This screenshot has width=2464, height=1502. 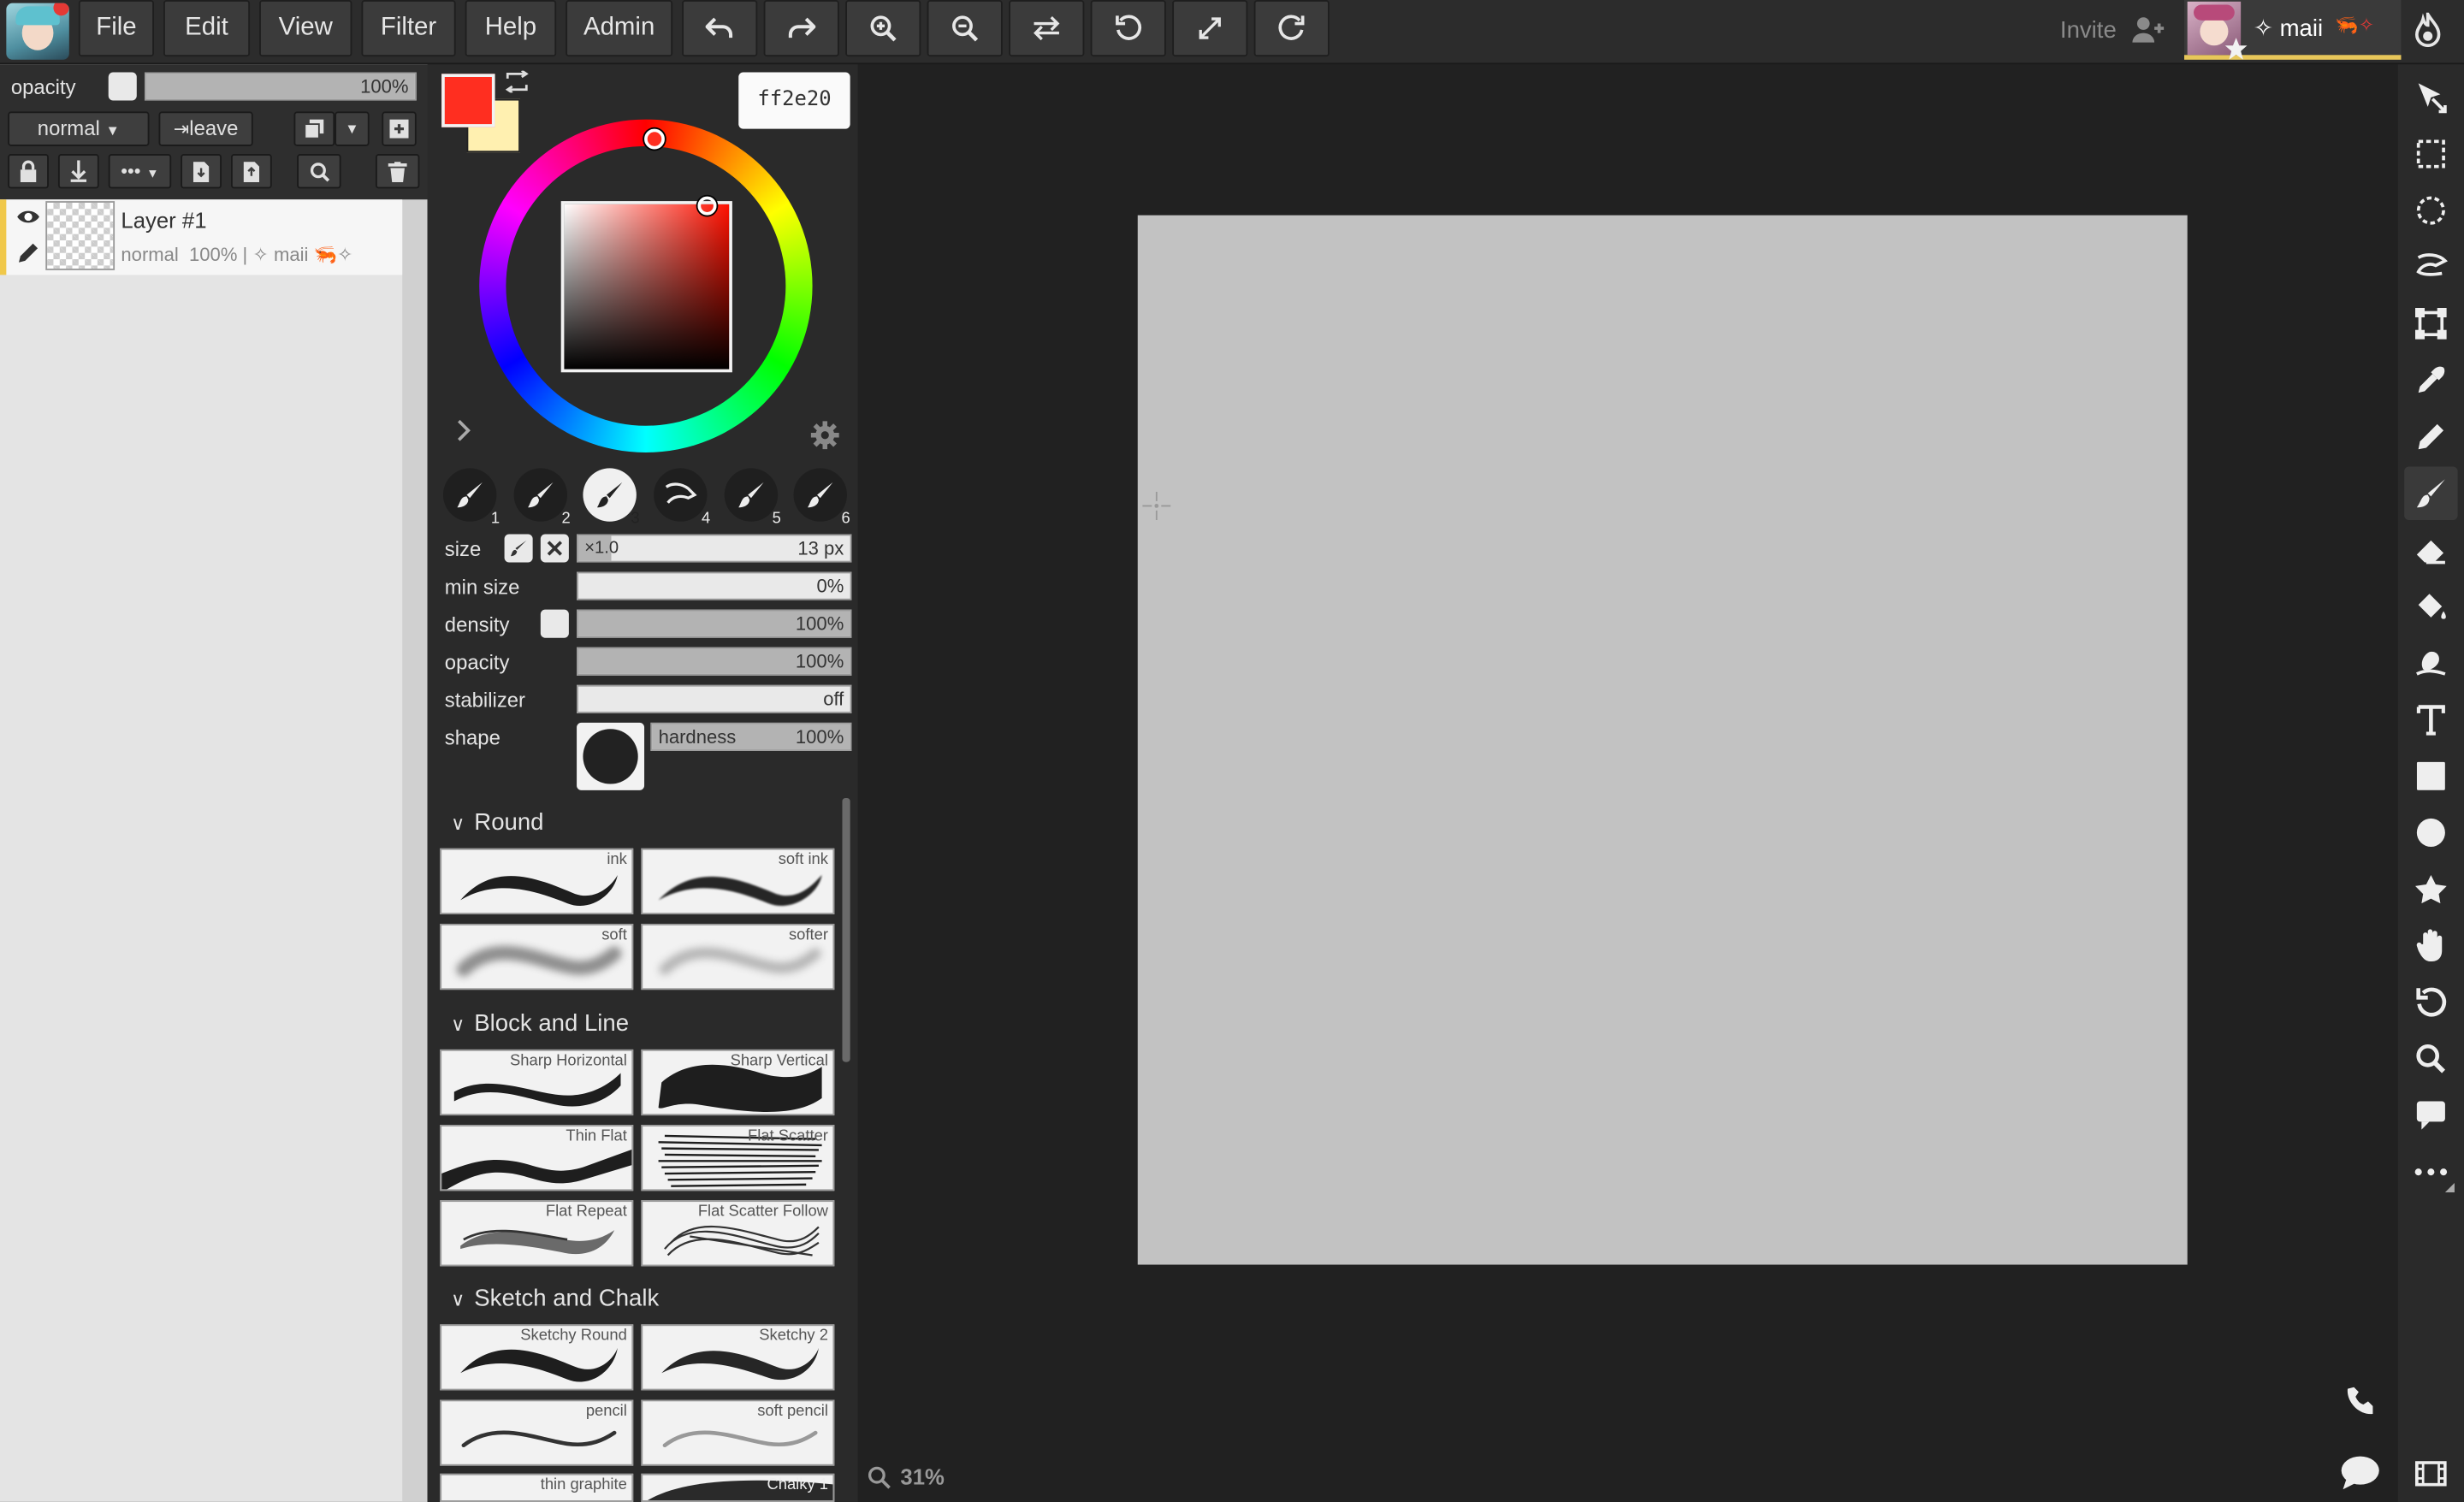 I want to click on saturation-handle, so click(x=707, y=206).